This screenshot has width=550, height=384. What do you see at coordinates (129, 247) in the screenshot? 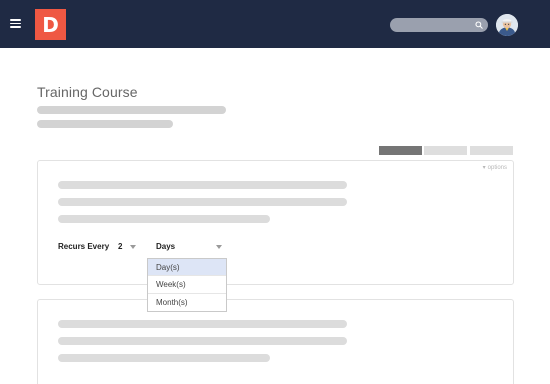
I see `interval-select: 2` at bounding box center [129, 247].